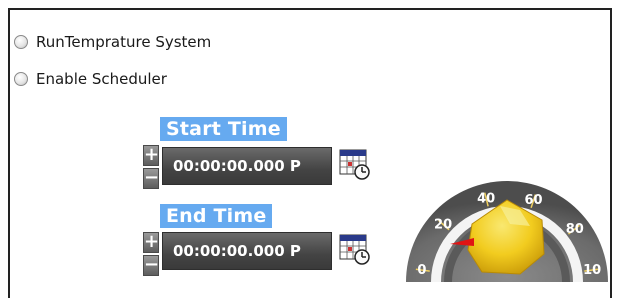 This screenshot has width=624, height=303. What do you see at coordinates (486, 199) in the screenshot?
I see `gauge-tick-label: 40` at bounding box center [486, 199].